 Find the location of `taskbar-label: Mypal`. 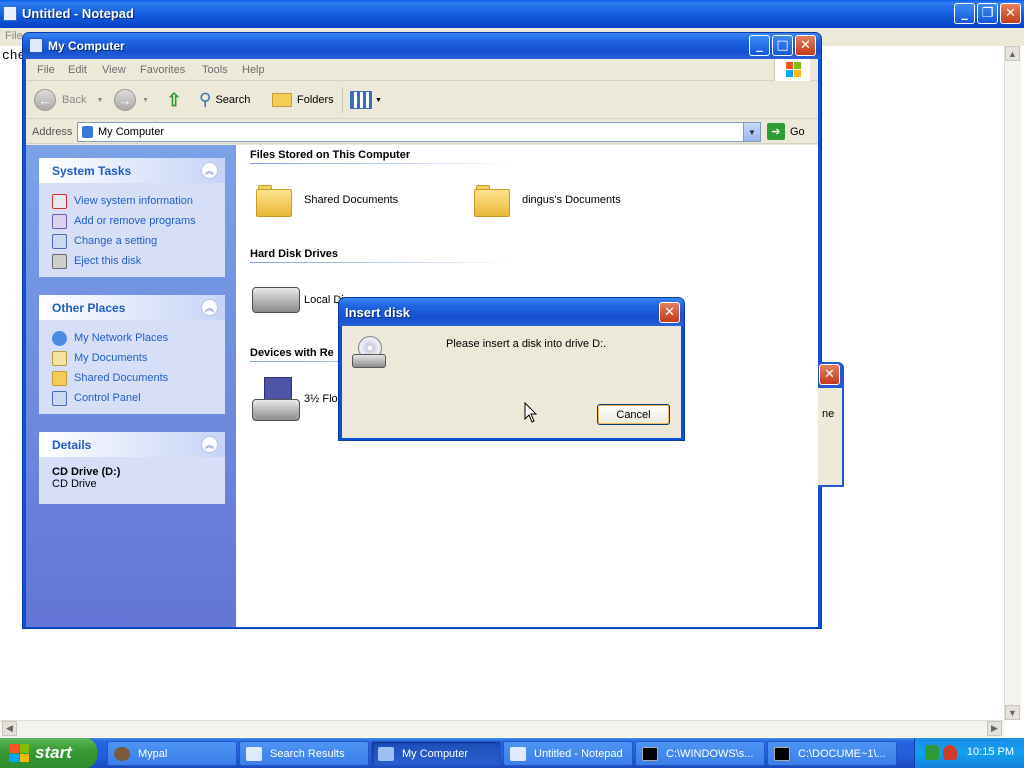

taskbar-label: Mypal is located at coordinates (153, 753).